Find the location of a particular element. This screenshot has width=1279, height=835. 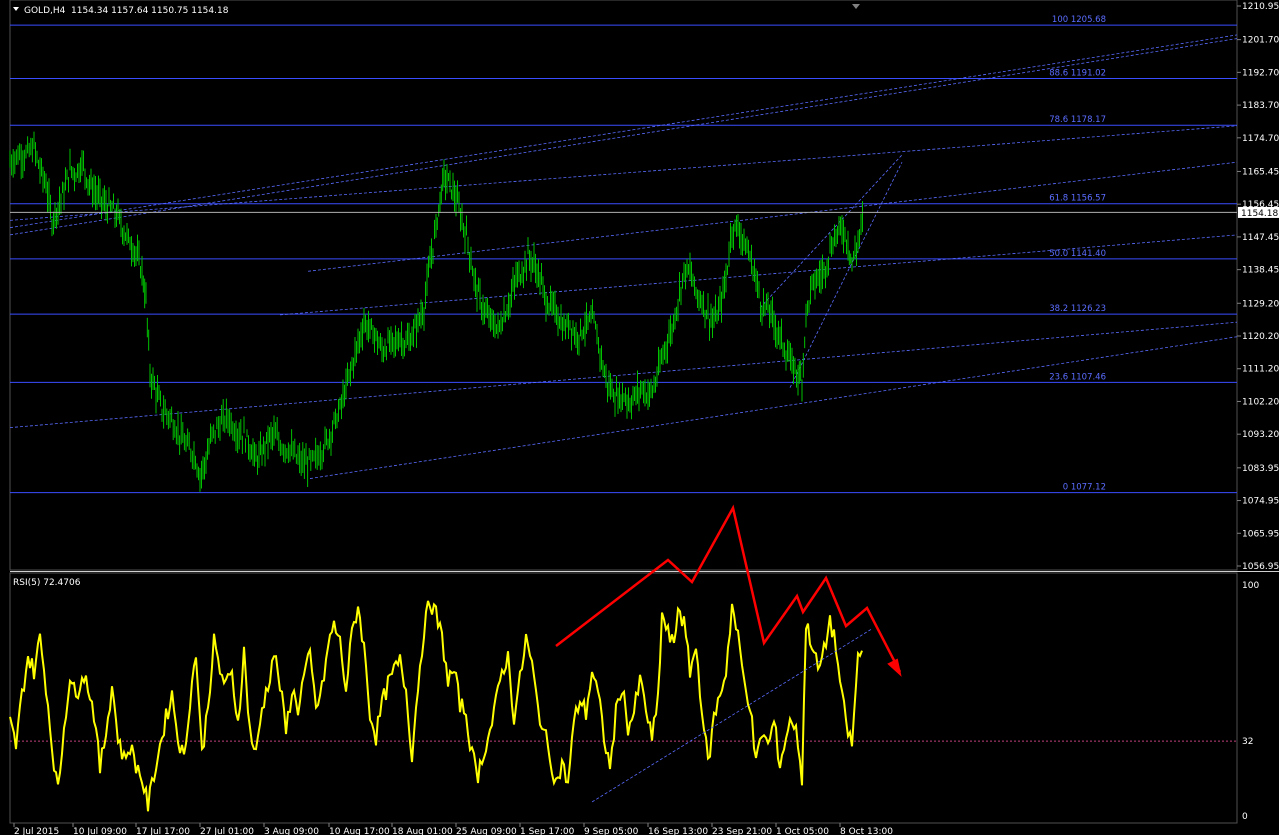

rsi-level-label: 0 is located at coordinates (1245, 817).